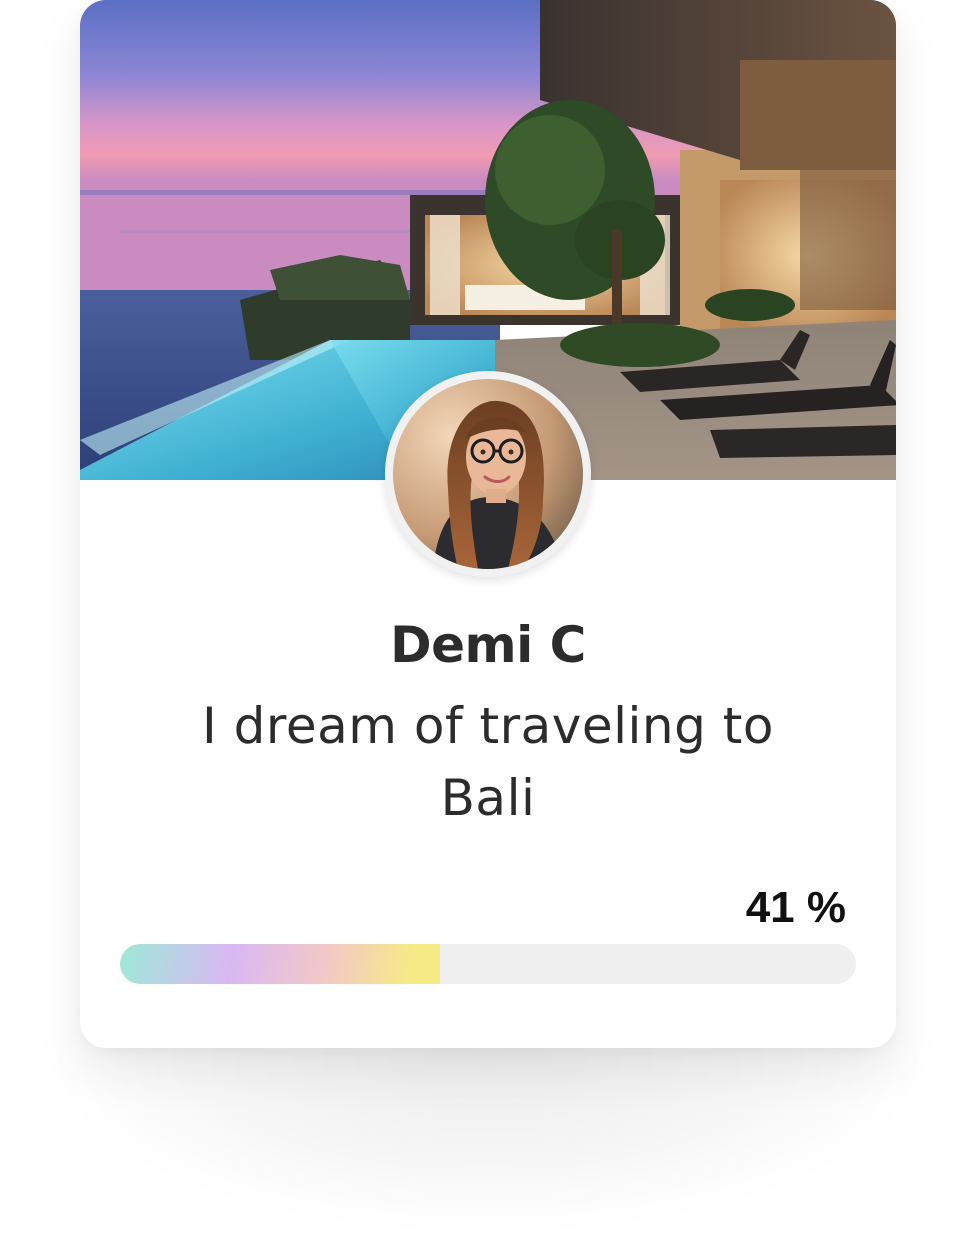  I want to click on progress-track, so click(488, 964).